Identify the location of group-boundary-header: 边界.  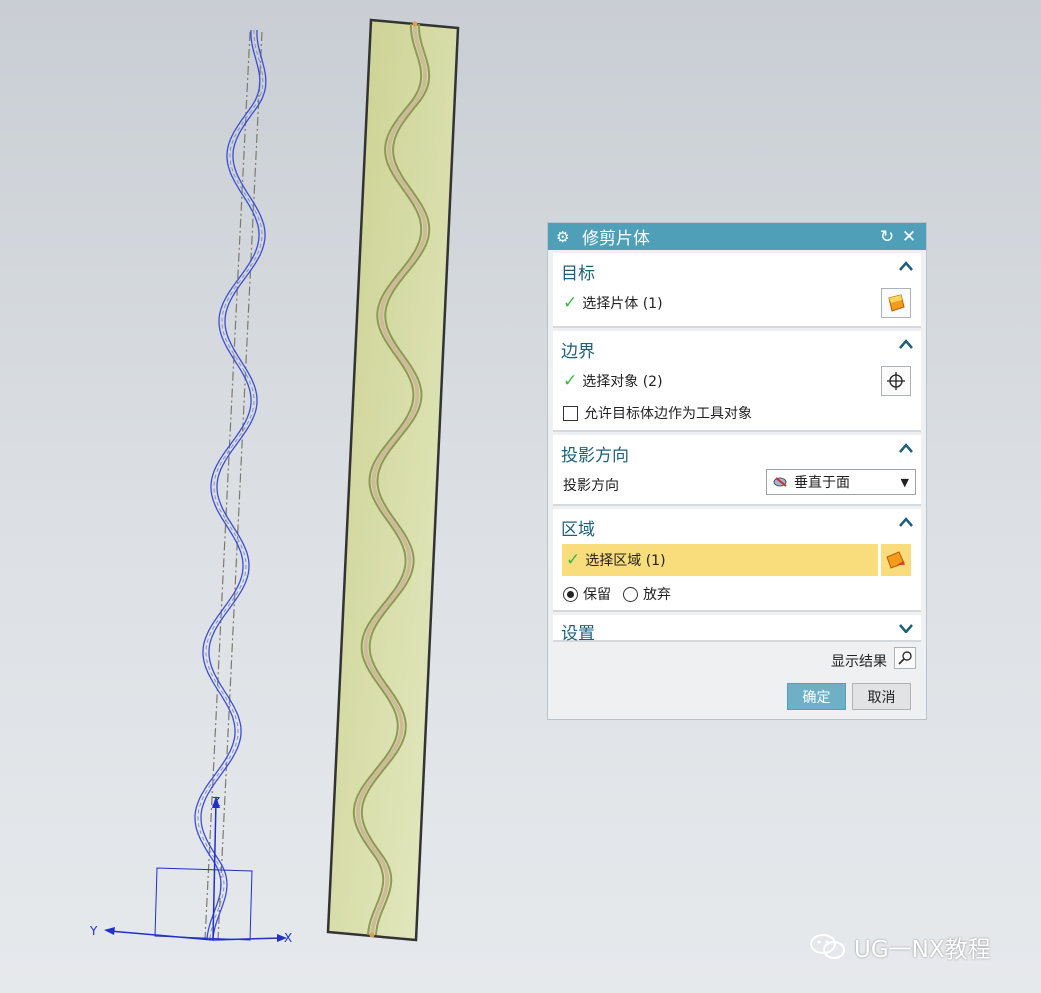
(578, 352).